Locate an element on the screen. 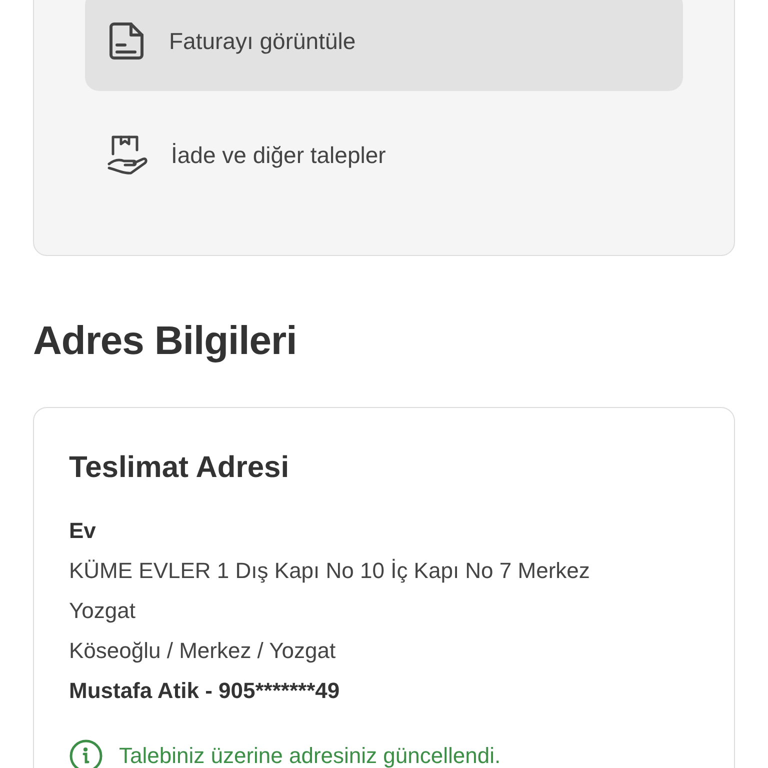 This screenshot has height=768, width=768. notice-text: Talebiniz üzerine adresiniz güncellendi. is located at coordinates (310, 755).